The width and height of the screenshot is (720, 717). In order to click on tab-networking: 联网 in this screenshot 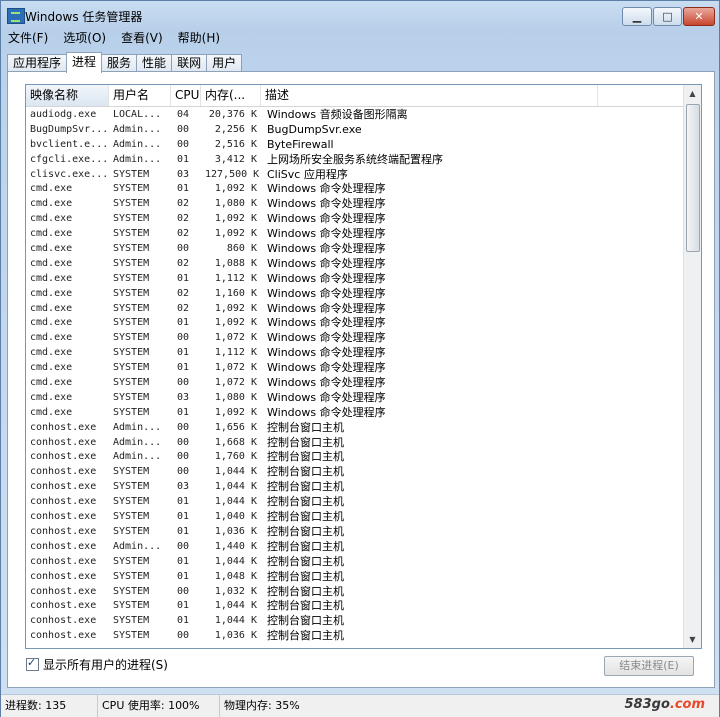, I will do `click(189, 63)`.